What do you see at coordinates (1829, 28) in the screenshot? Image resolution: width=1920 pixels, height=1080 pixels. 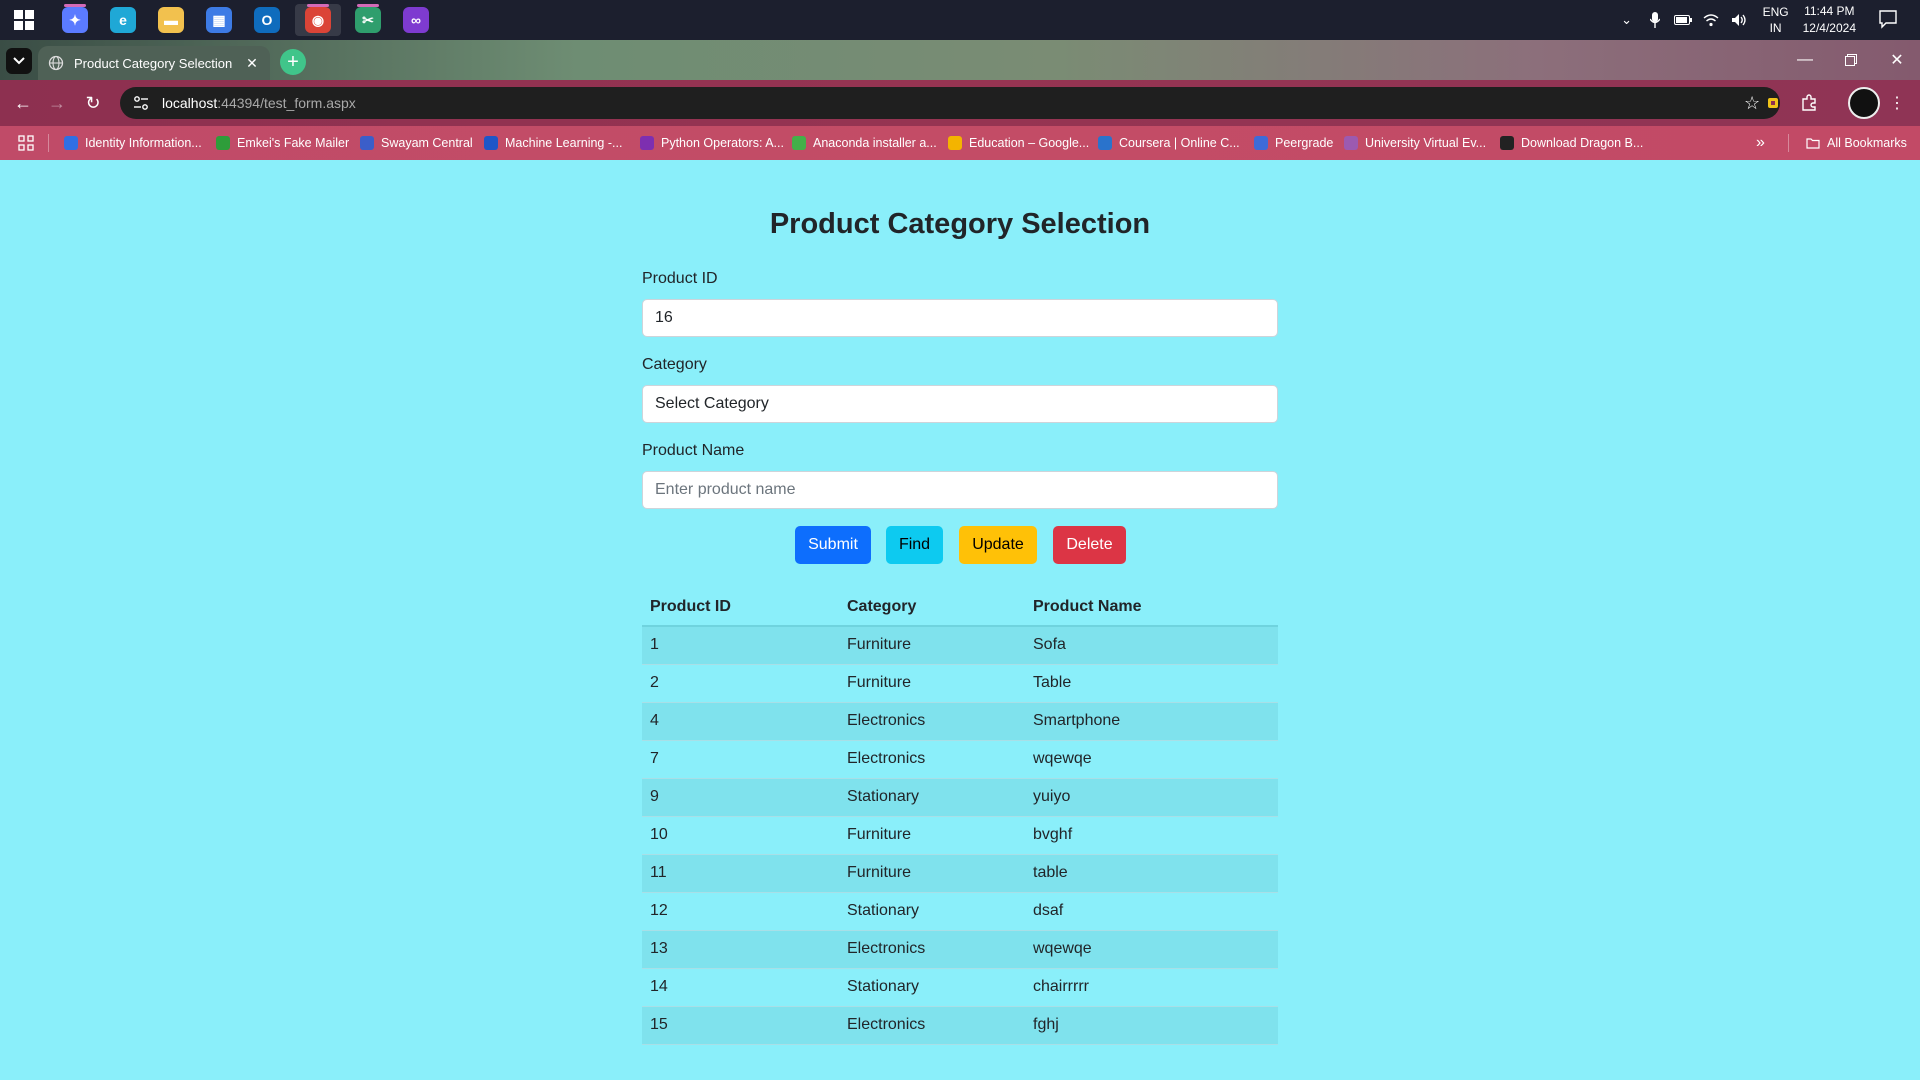 I see `clock-date: 12/4/2024` at bounding box center [1829, 28].